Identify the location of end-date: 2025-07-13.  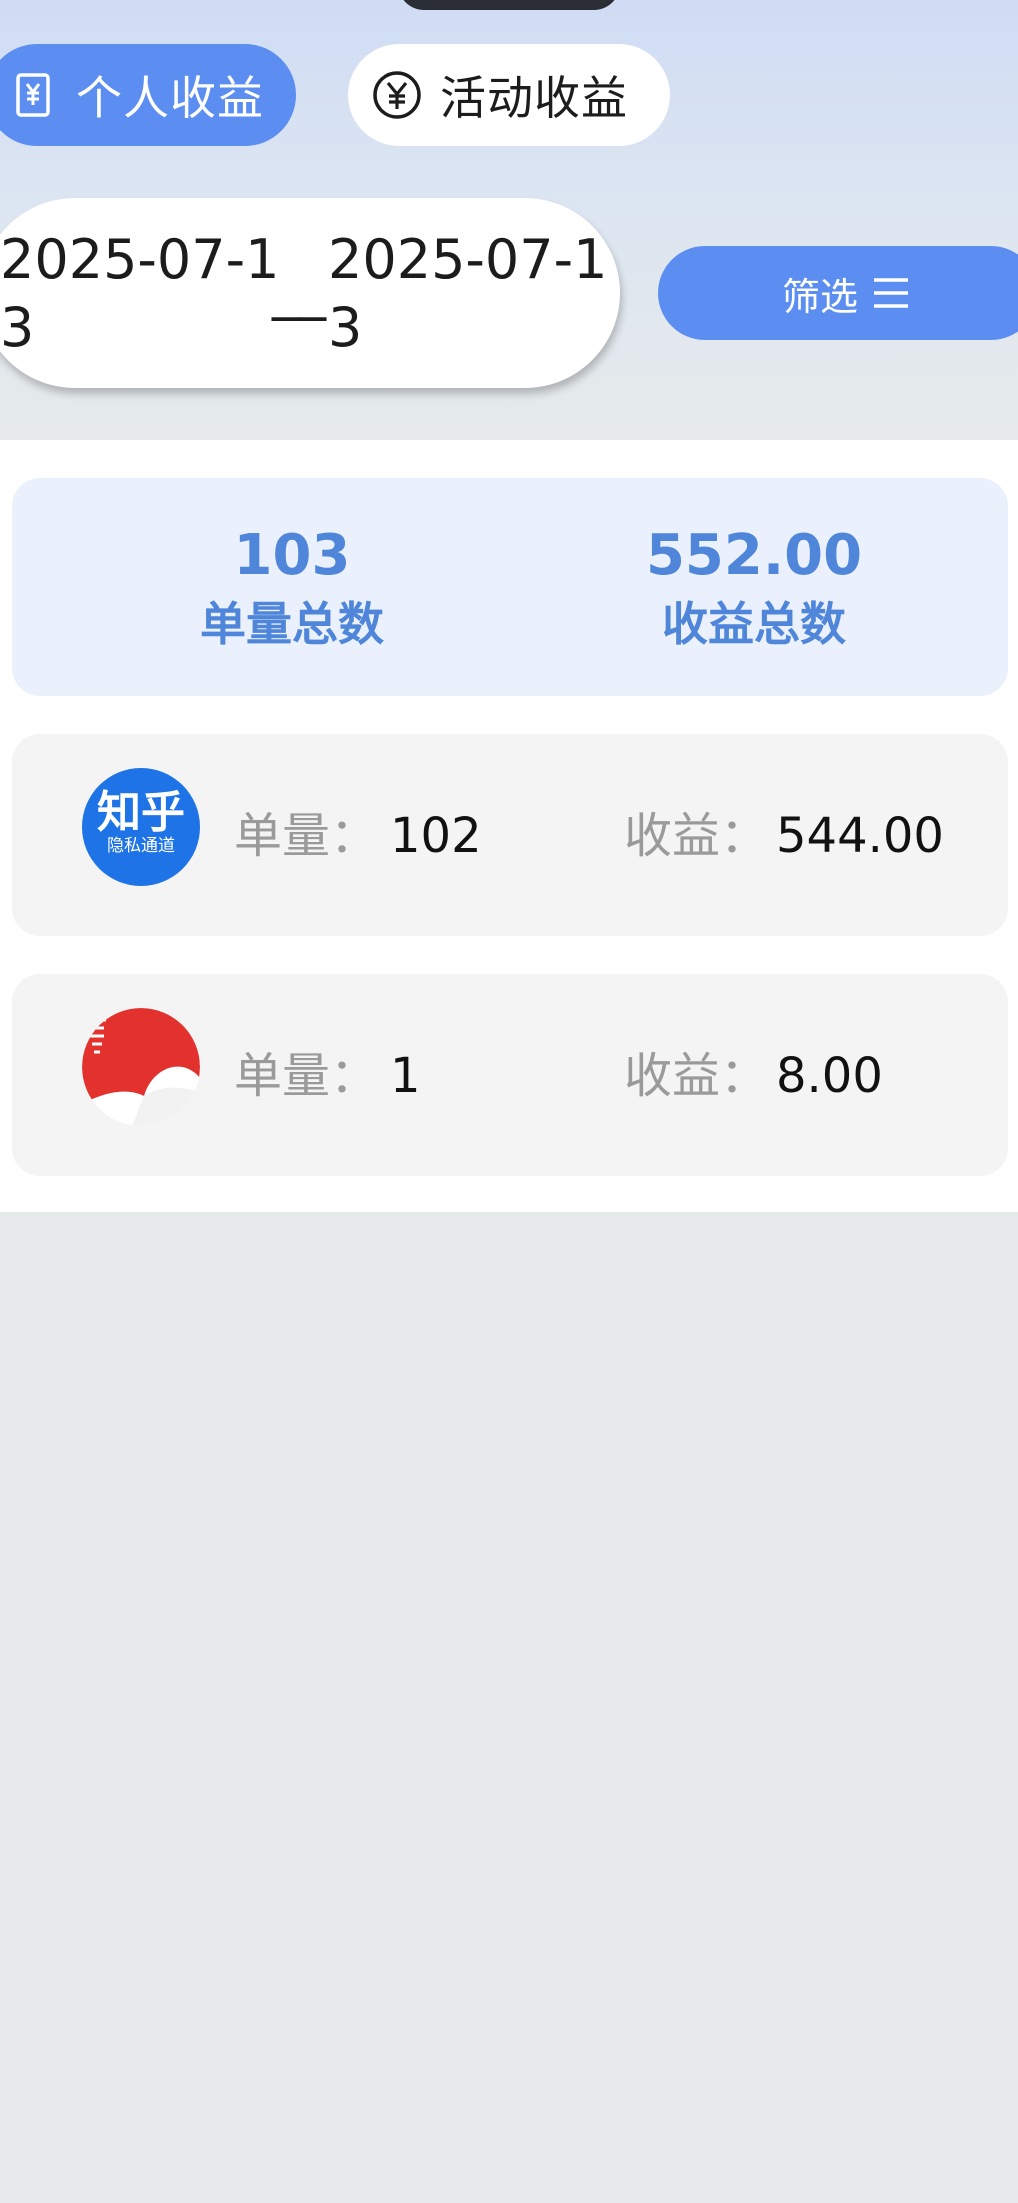
(468, 294).